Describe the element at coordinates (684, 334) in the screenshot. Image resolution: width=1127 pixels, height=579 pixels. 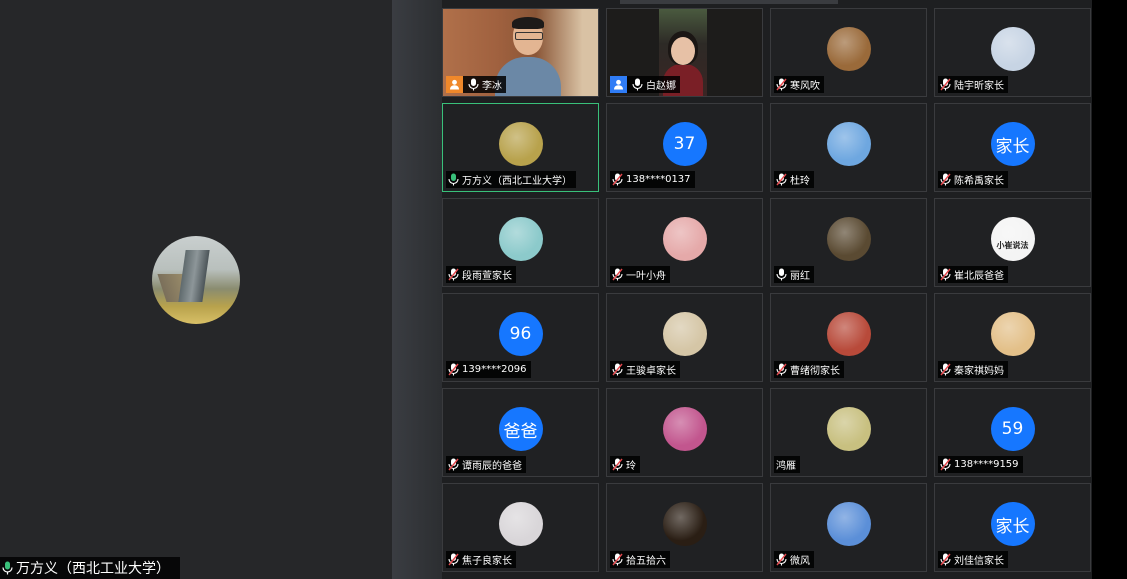
I see `baby-photo-icon` at that location.